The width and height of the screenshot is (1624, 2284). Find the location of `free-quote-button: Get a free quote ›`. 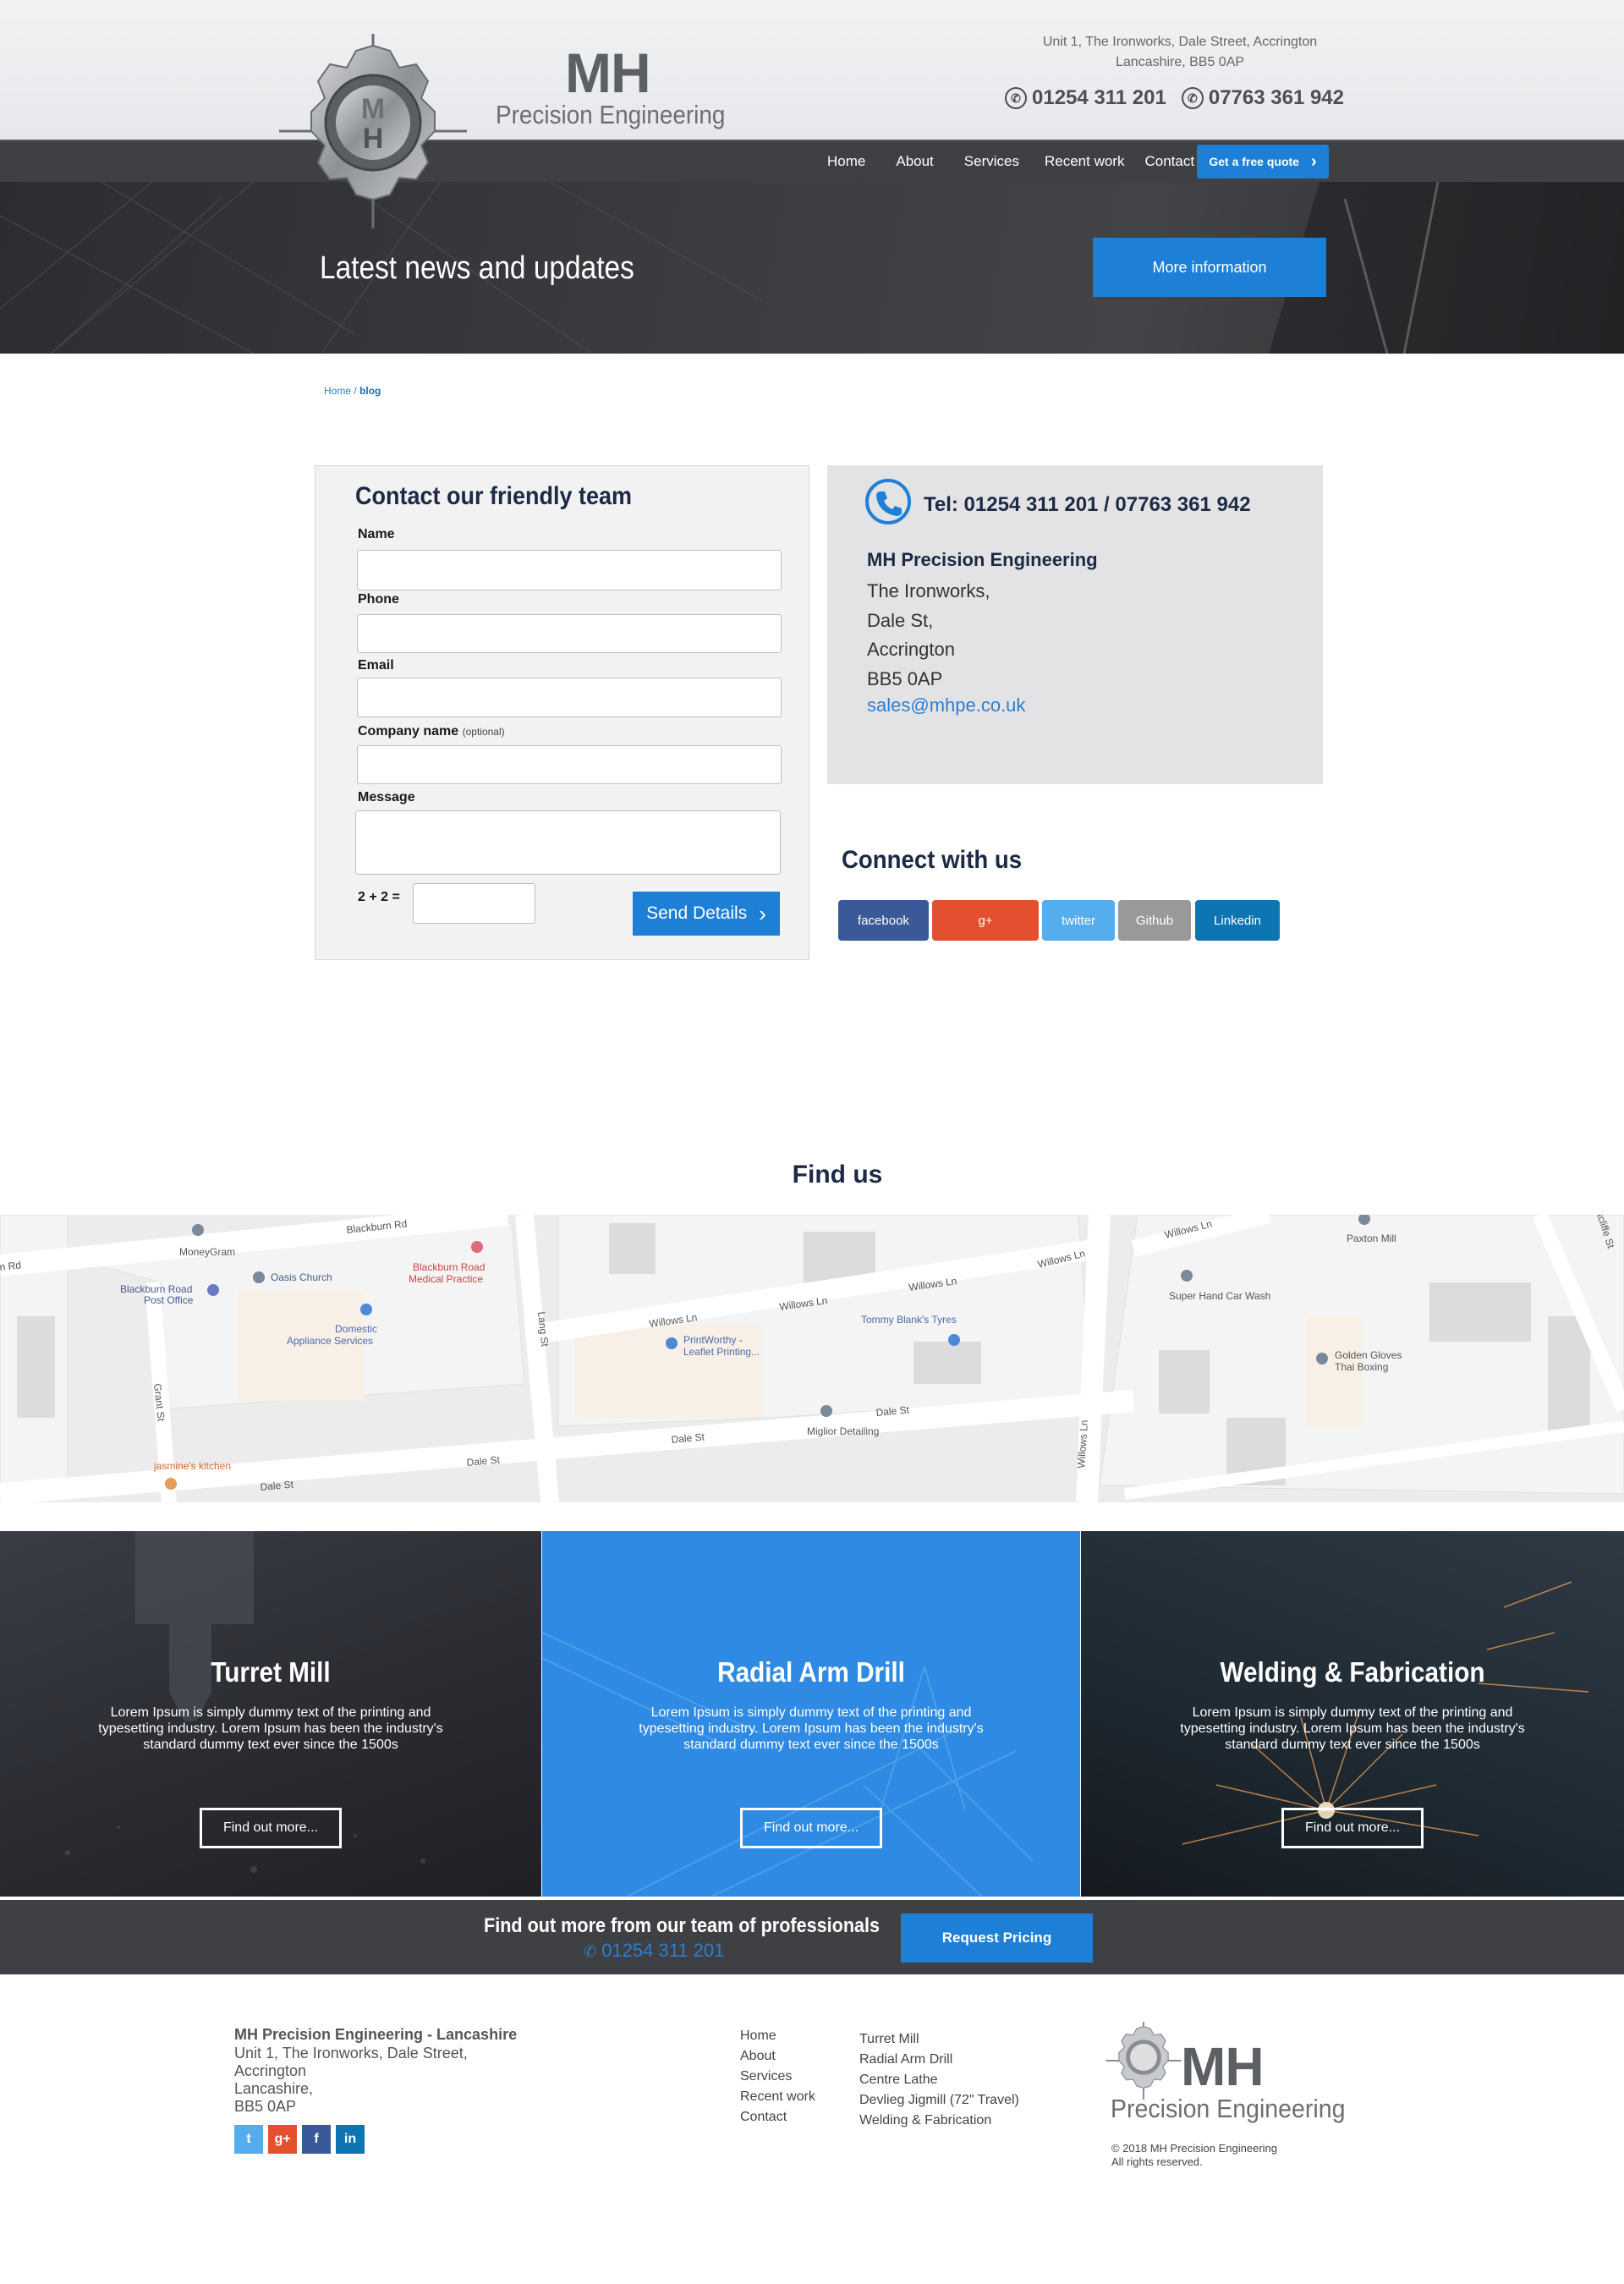

free-quote-button: Get a free quote › is located at coordinates (1263, 161).